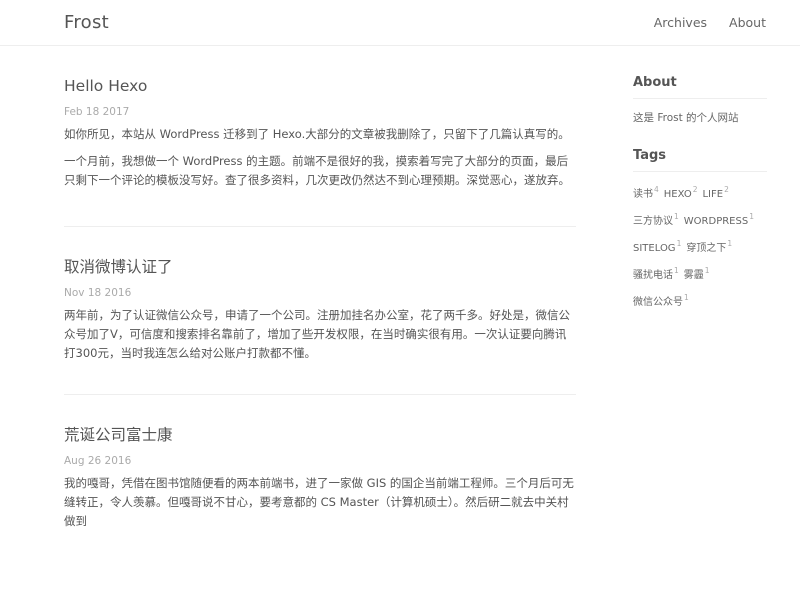 The width and height of the screenshot is (800, 595). I want to click on tag-name: 穿顶之下, so click(706, 248).